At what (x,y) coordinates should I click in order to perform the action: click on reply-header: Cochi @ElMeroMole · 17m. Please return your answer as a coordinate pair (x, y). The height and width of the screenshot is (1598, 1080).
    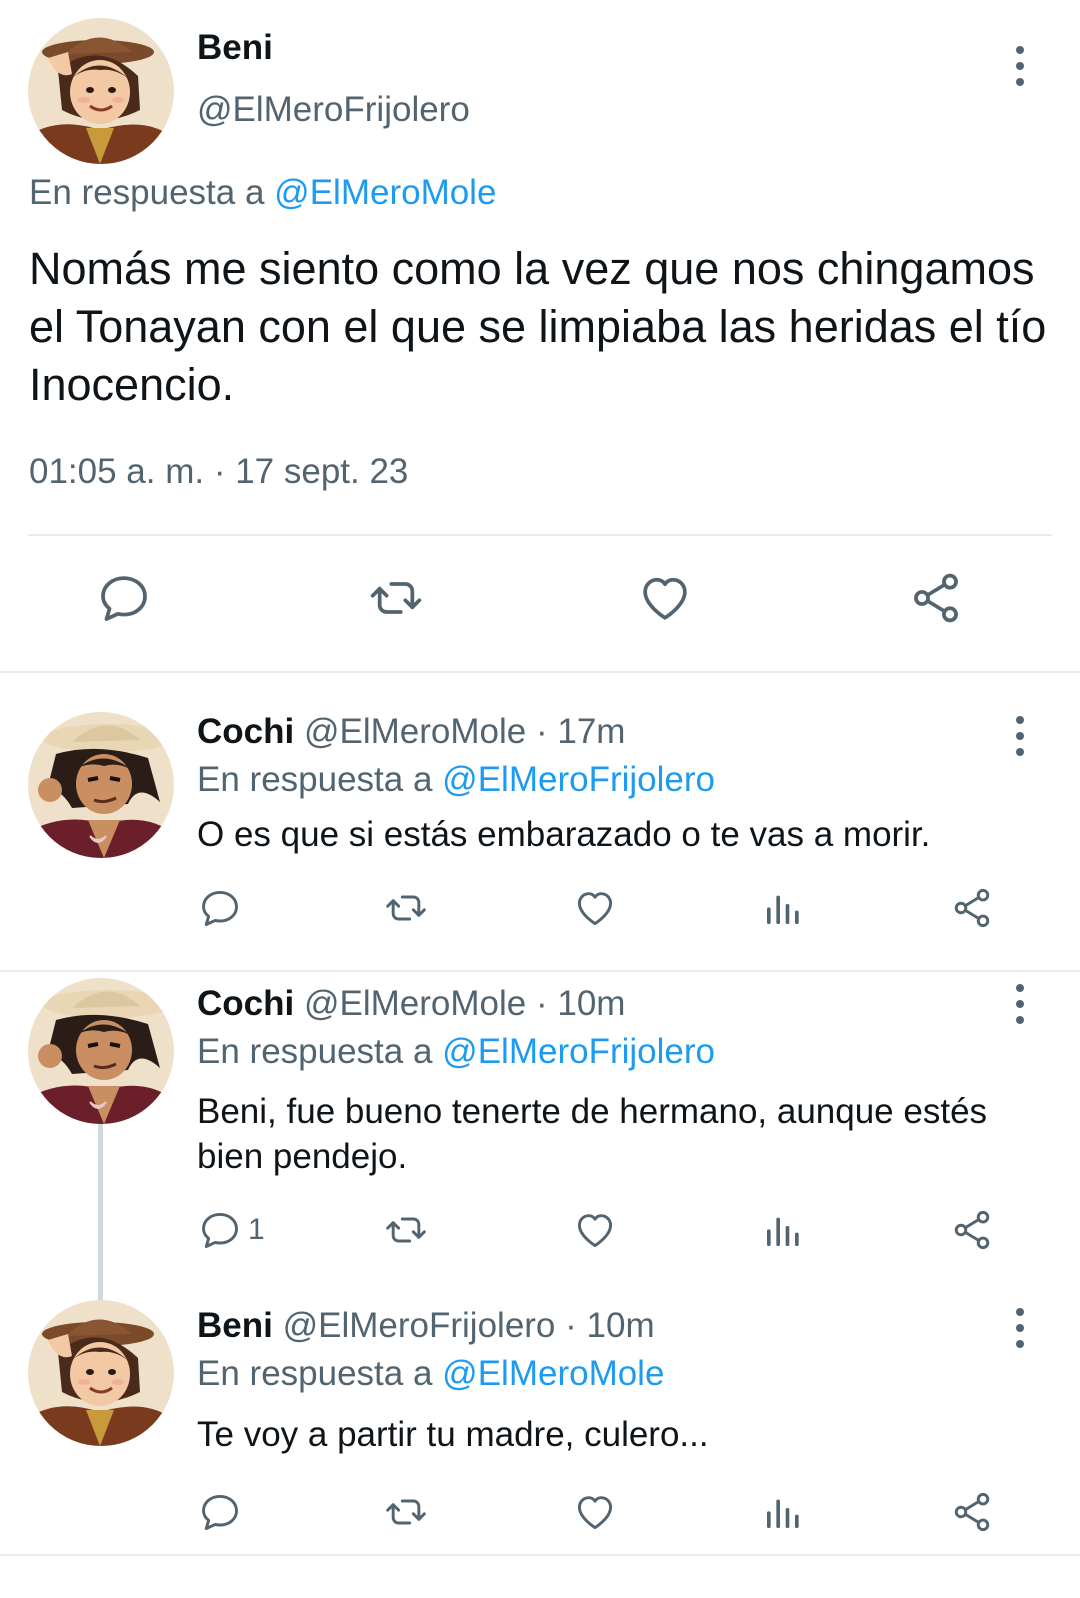
    Looking at the image, I should click on (411, 732).